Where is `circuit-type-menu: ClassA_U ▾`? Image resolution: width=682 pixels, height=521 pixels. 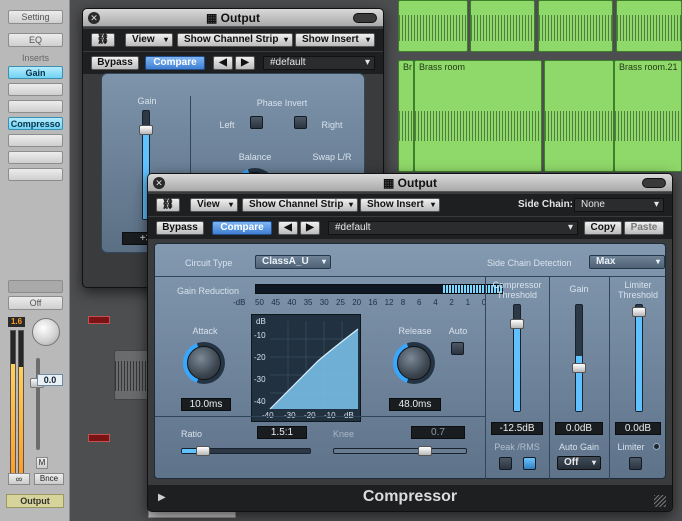
circuit-type-menu: ClassA_U ▾ is located at coordinates (293, 262).